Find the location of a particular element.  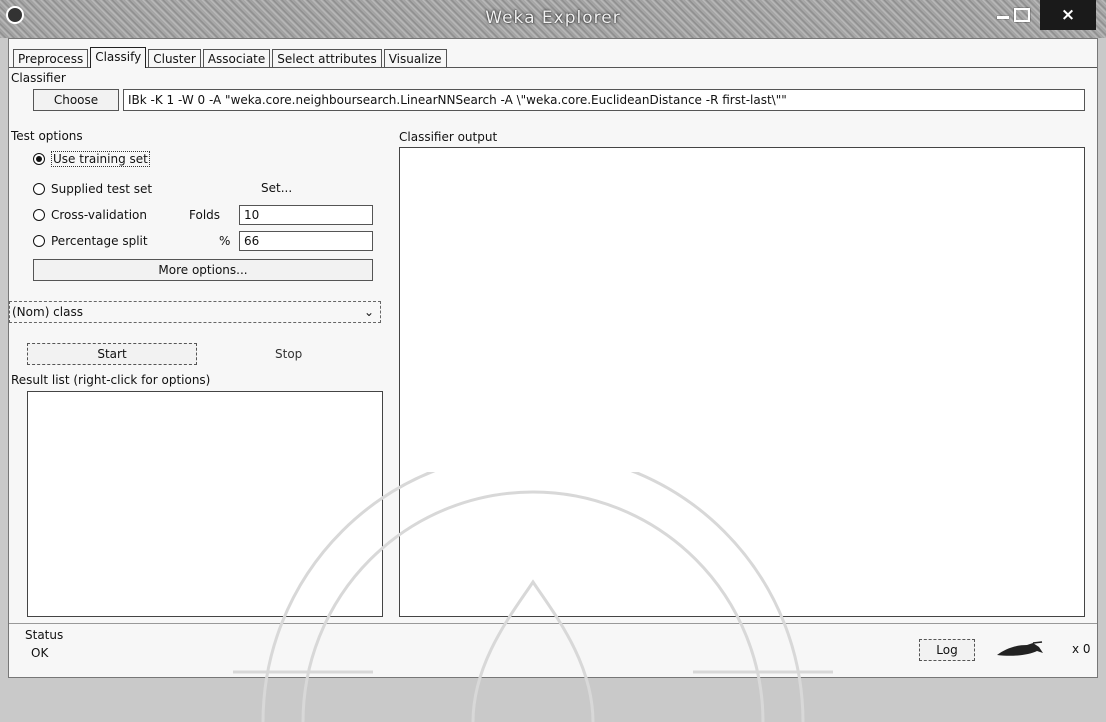

start-button: Start is located at coordinates (112, 354).